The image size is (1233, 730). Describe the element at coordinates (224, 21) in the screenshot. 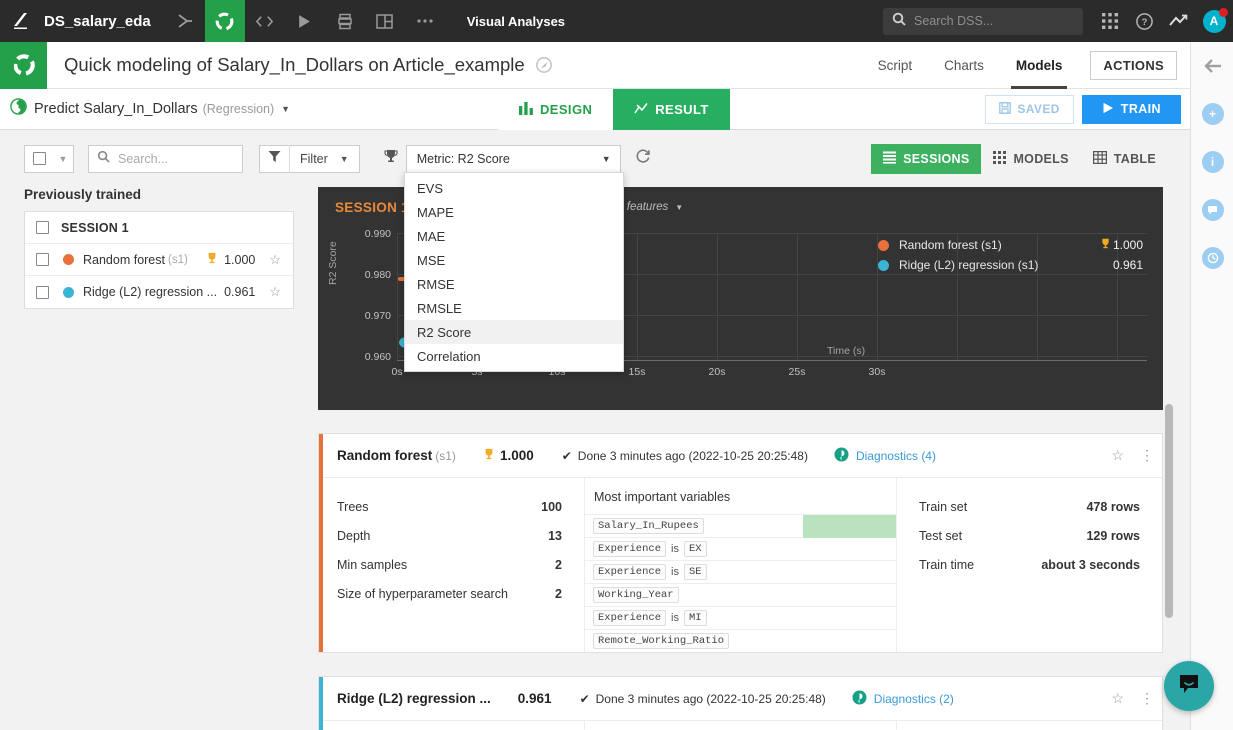

I see `lab-icon` at that location.